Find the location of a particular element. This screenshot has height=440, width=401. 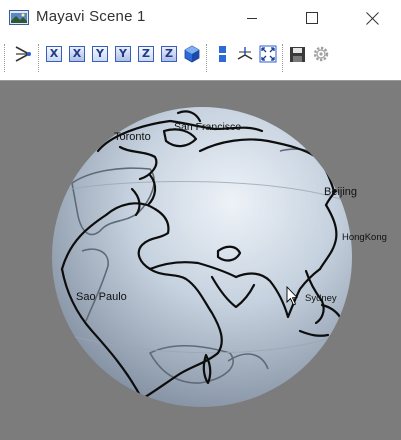

pipeline-icon is located at coordinates (23, 54).